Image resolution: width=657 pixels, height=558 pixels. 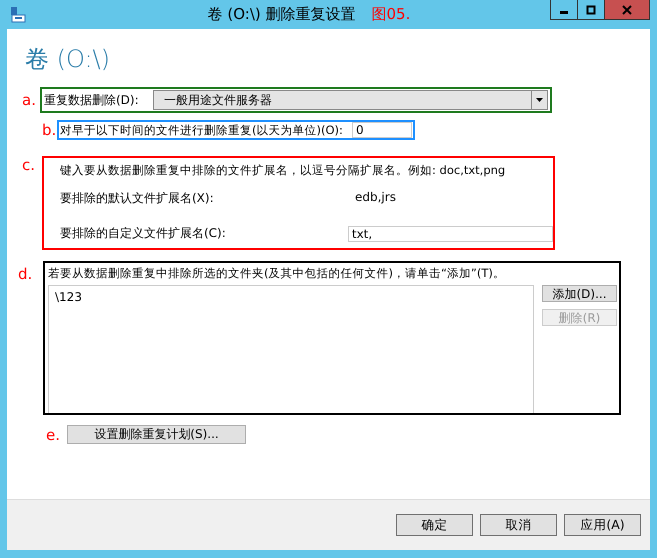 I want to click on annotation-marker: e., so click(x=53, y=435).